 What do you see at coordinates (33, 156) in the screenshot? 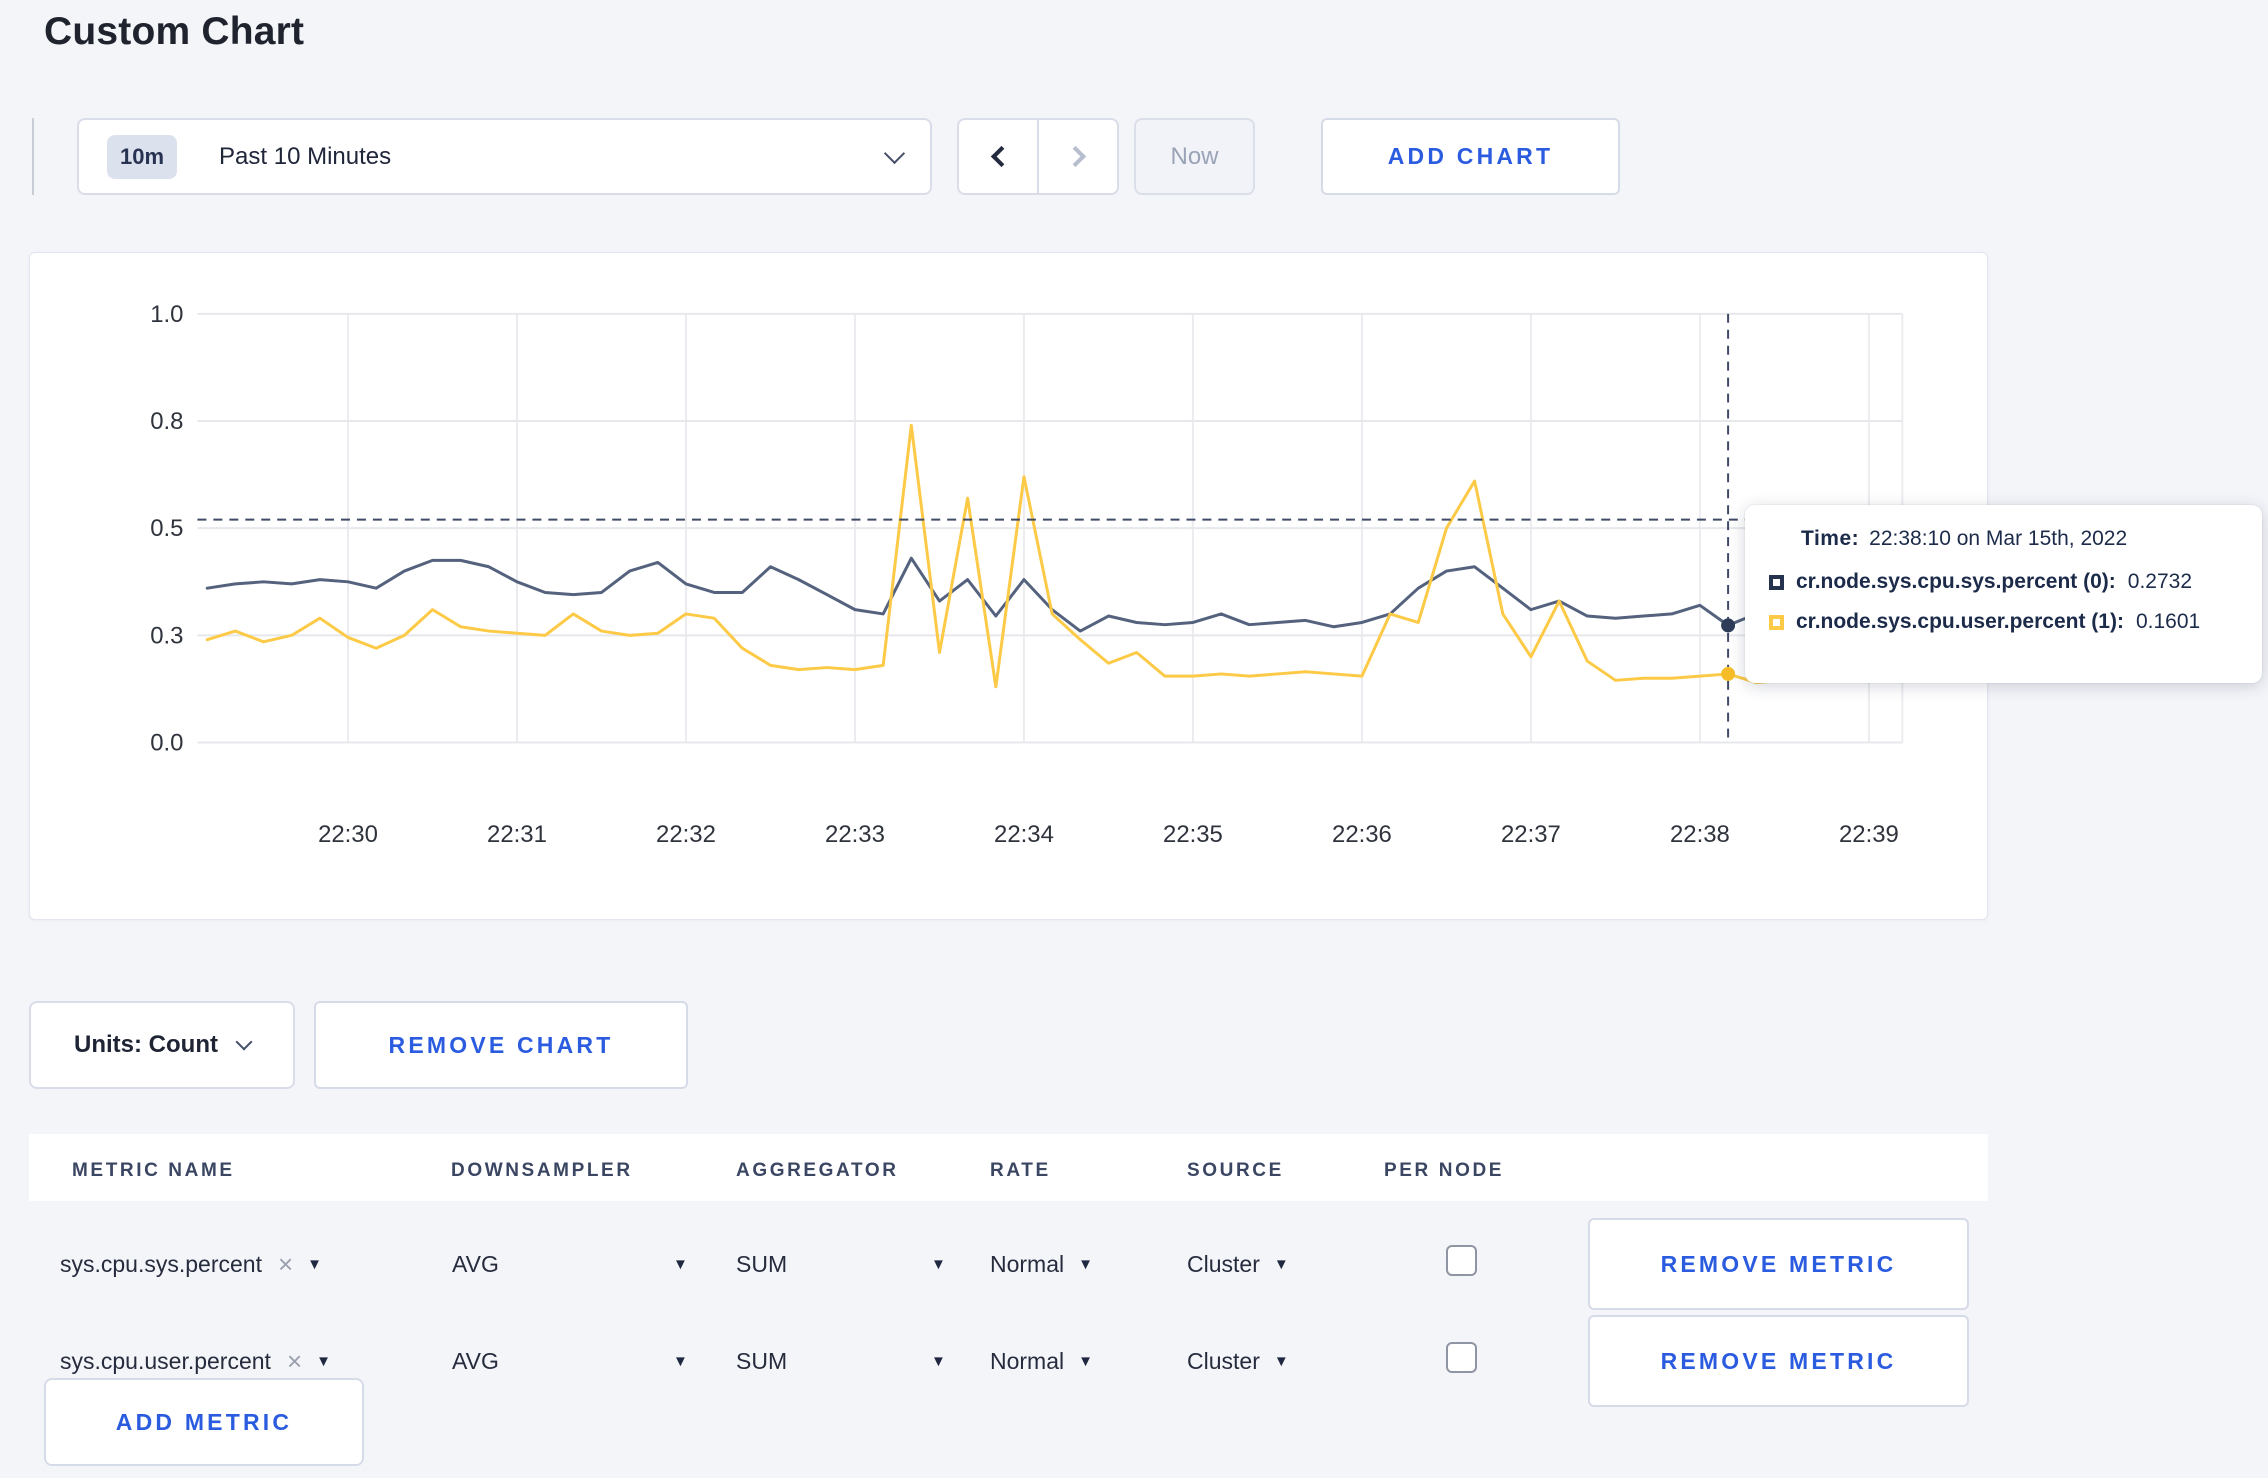
I see `toolbar-divider` at bounding box center [33, 156].